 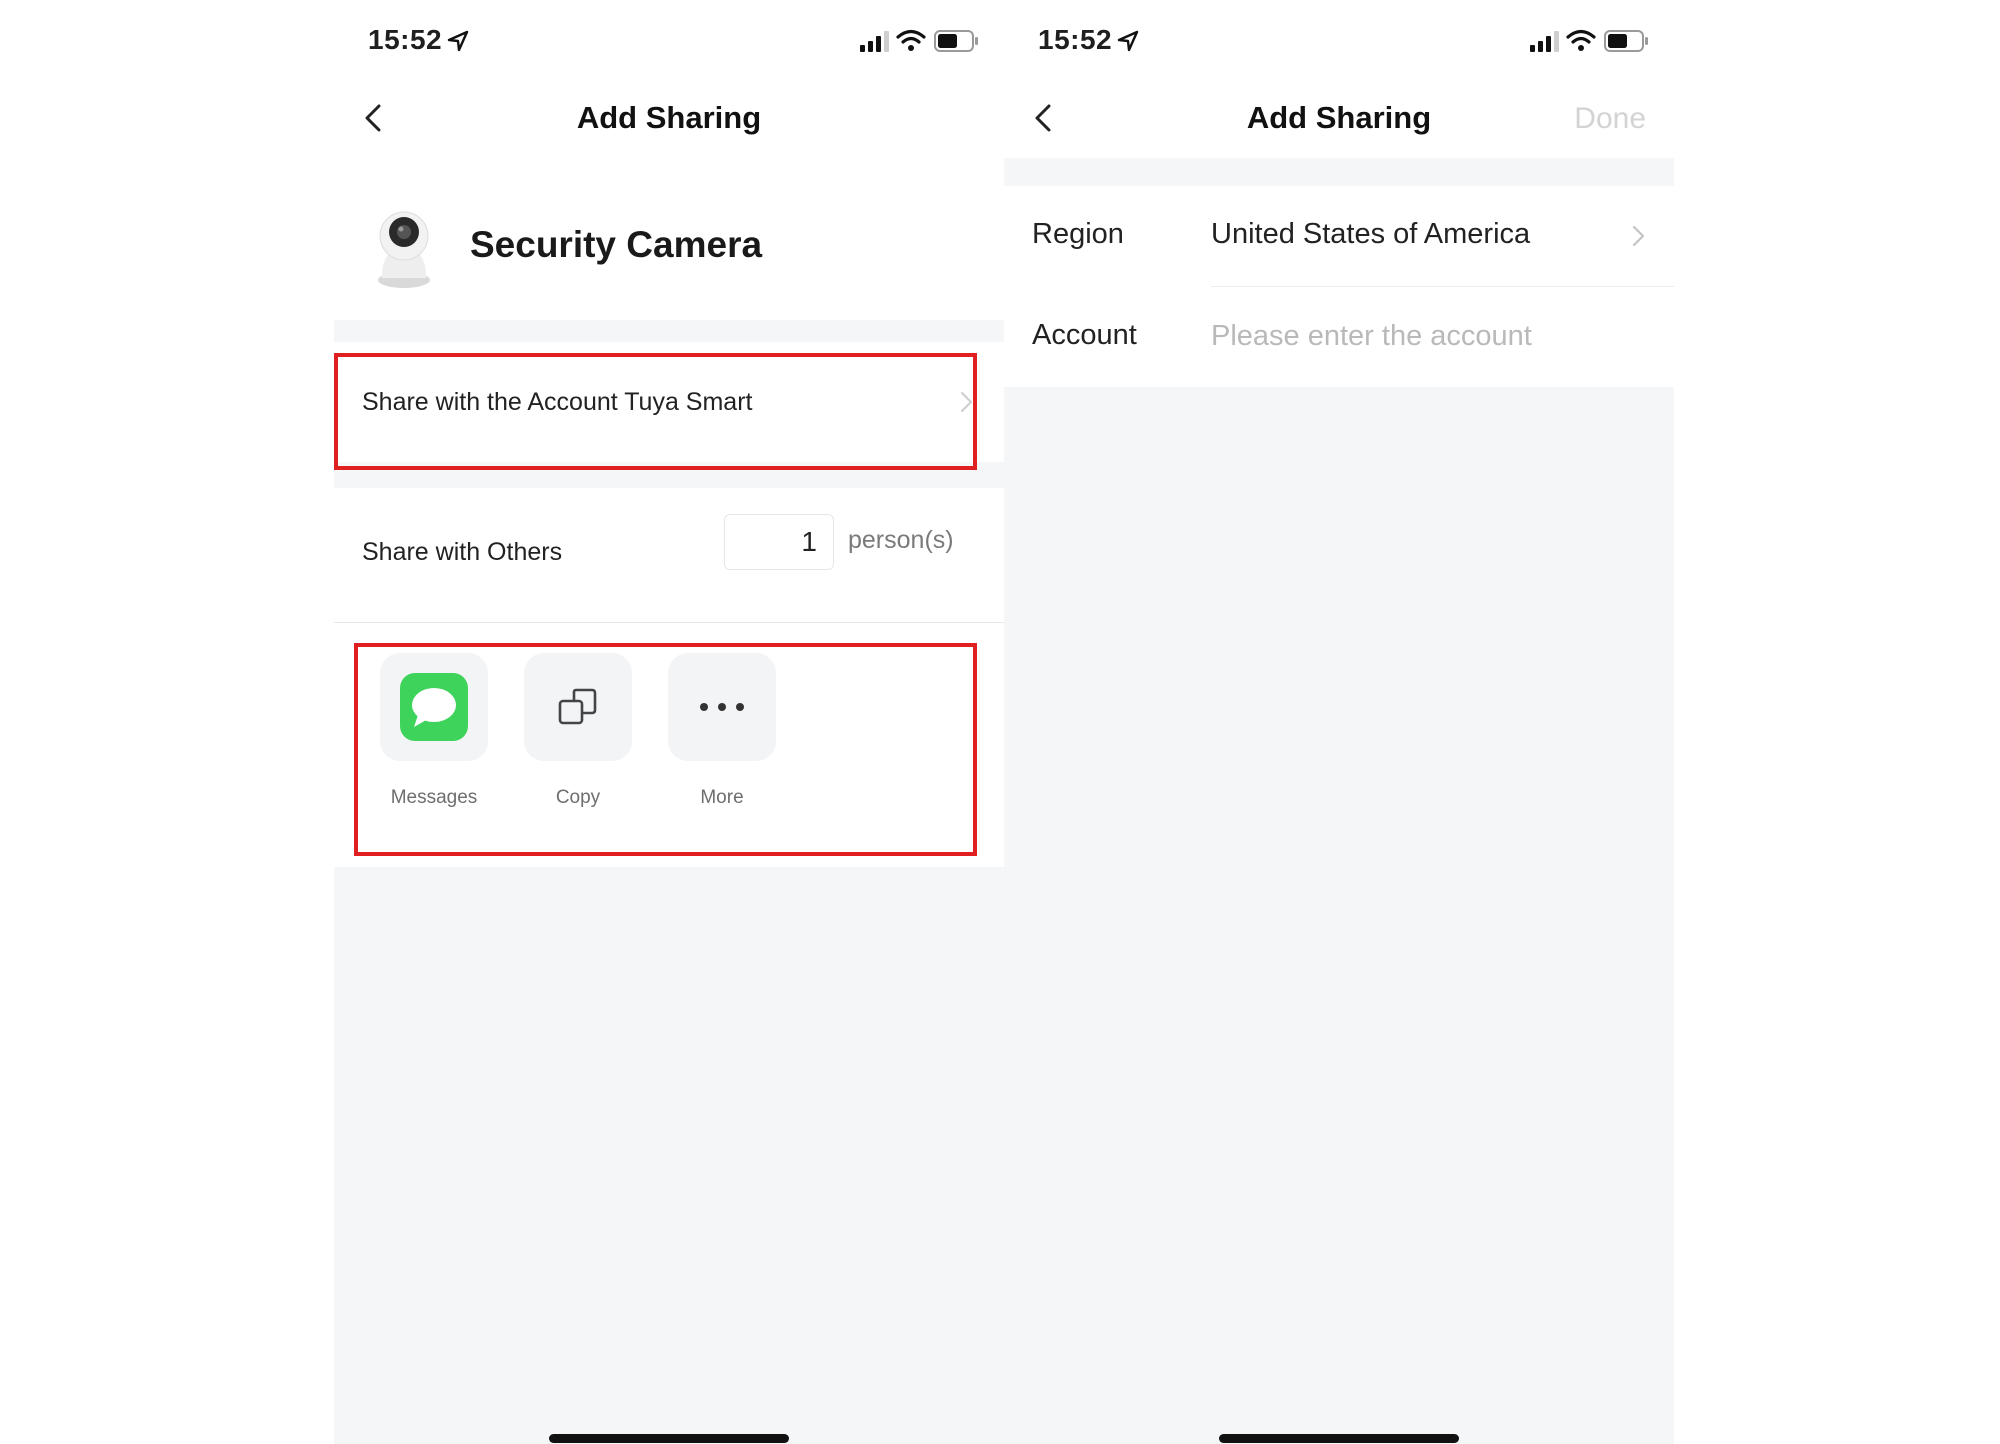 What do you see at coordinates (722, 797) in the screenshot?
I see `share-more-label: More` at bounding box center [722, 797].